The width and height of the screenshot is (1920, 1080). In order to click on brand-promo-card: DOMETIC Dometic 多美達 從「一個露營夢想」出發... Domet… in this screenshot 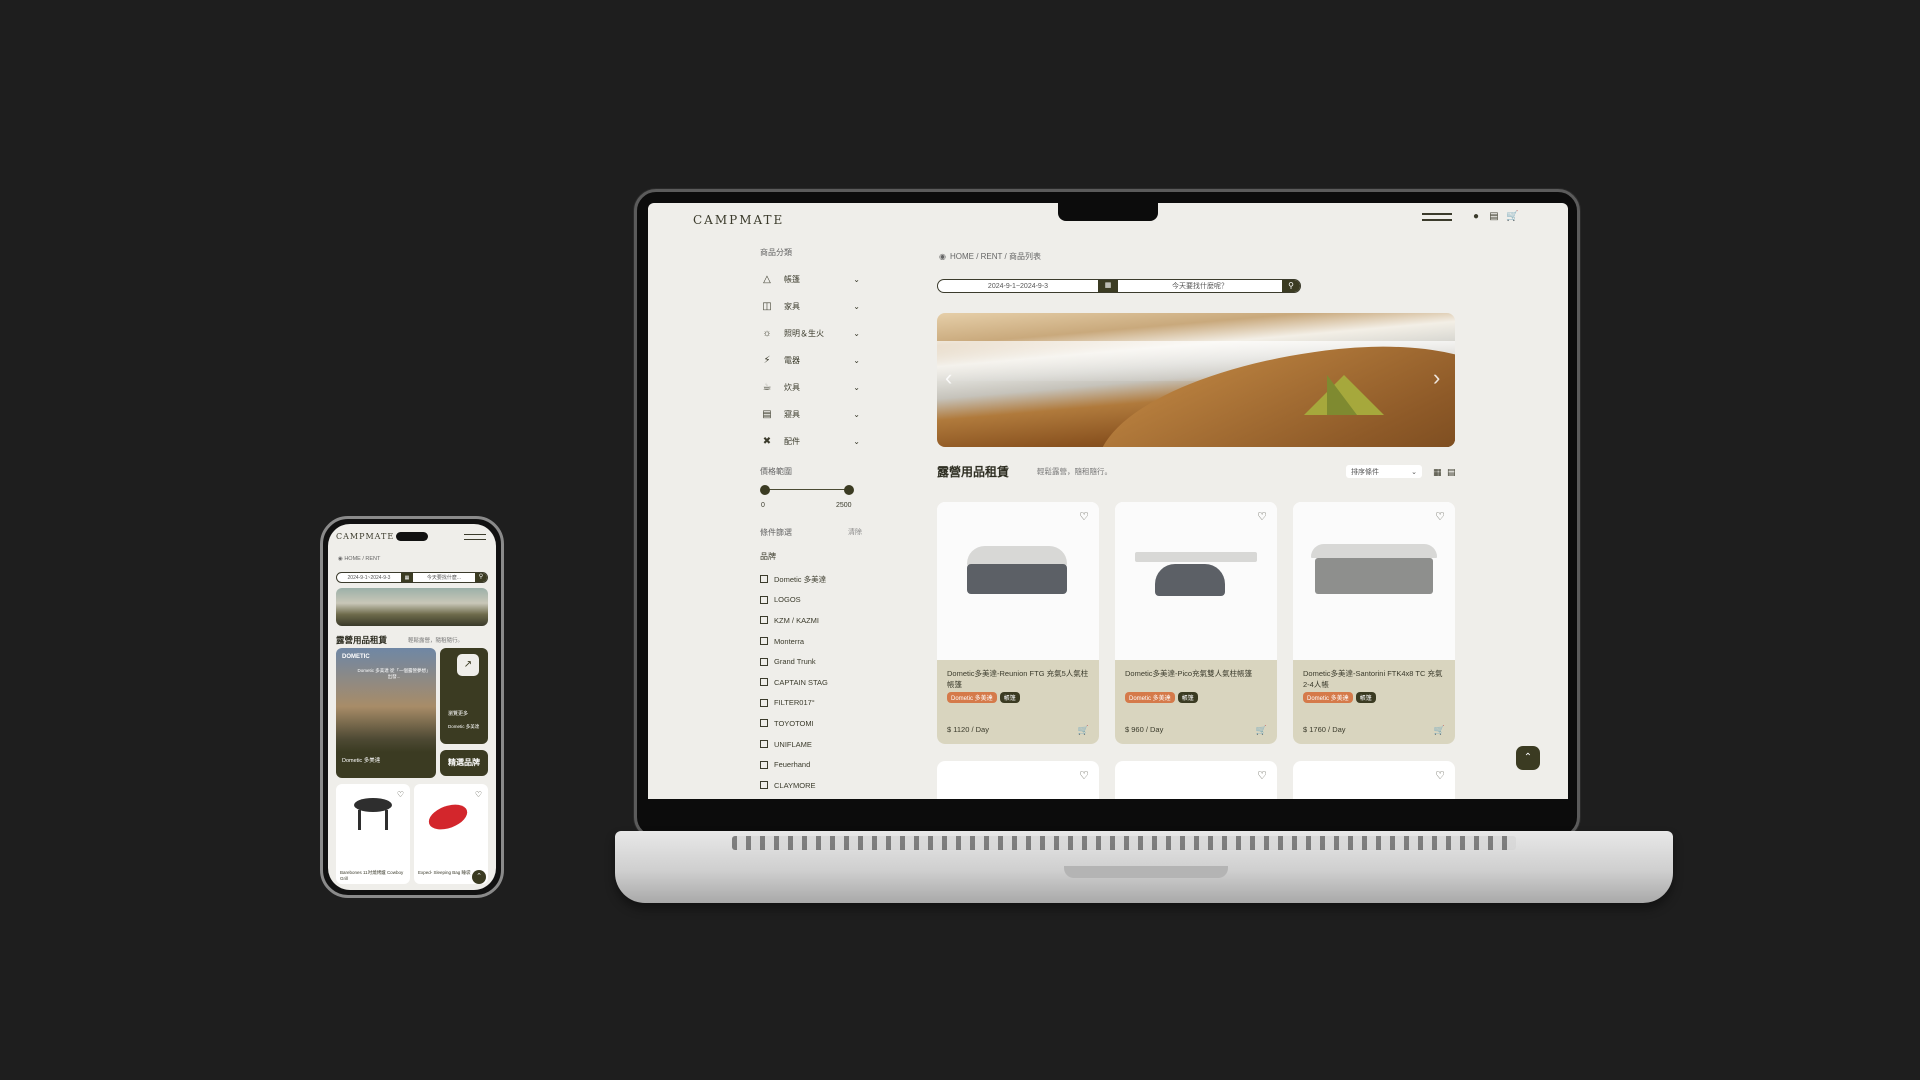, I will do `click(386, 713)`.